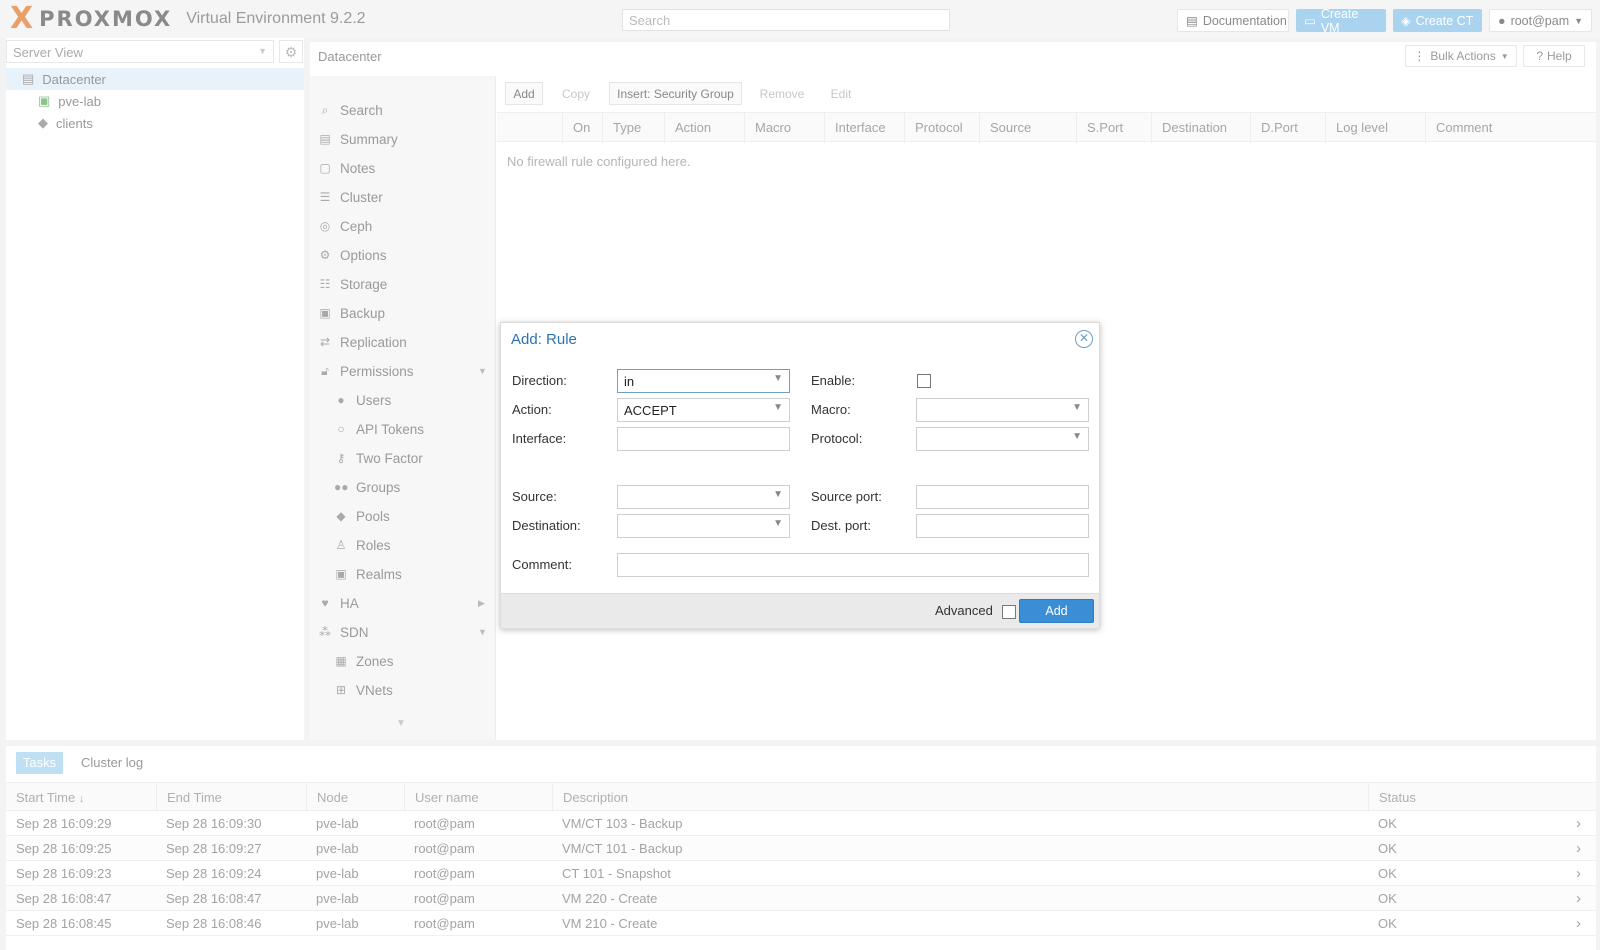  I want to click on nav-label: Options, so click(363, 255).